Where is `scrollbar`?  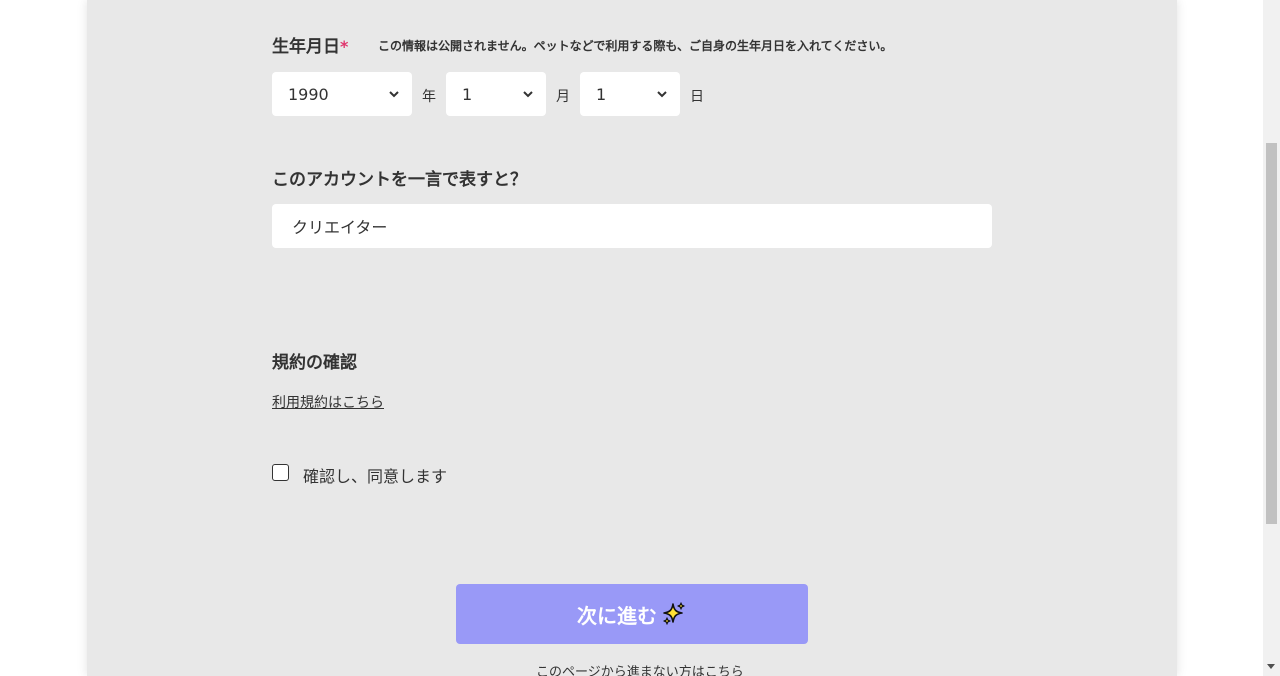
scrollbar is located at coordinates (1271, 338).